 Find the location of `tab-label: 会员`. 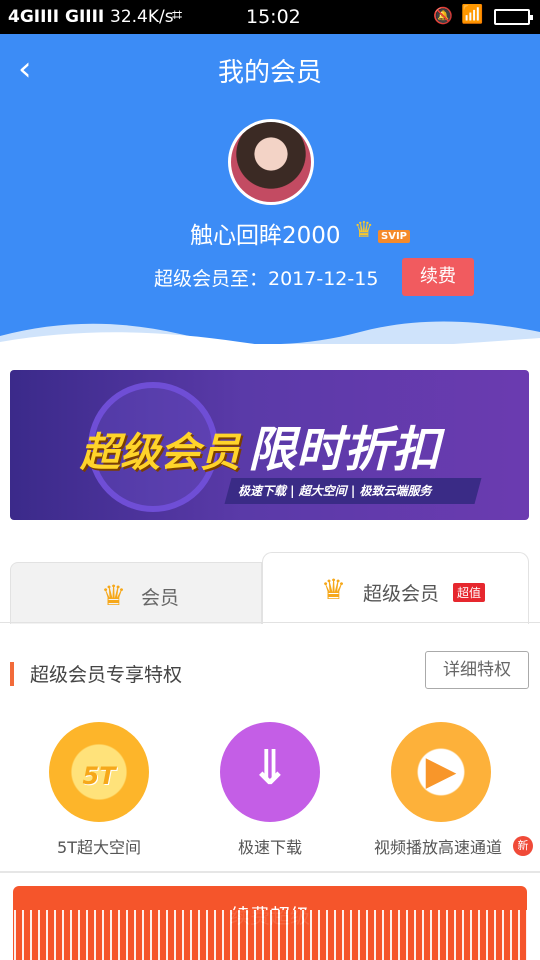

tab-label: 会员 is located at coordinates (160, 598).